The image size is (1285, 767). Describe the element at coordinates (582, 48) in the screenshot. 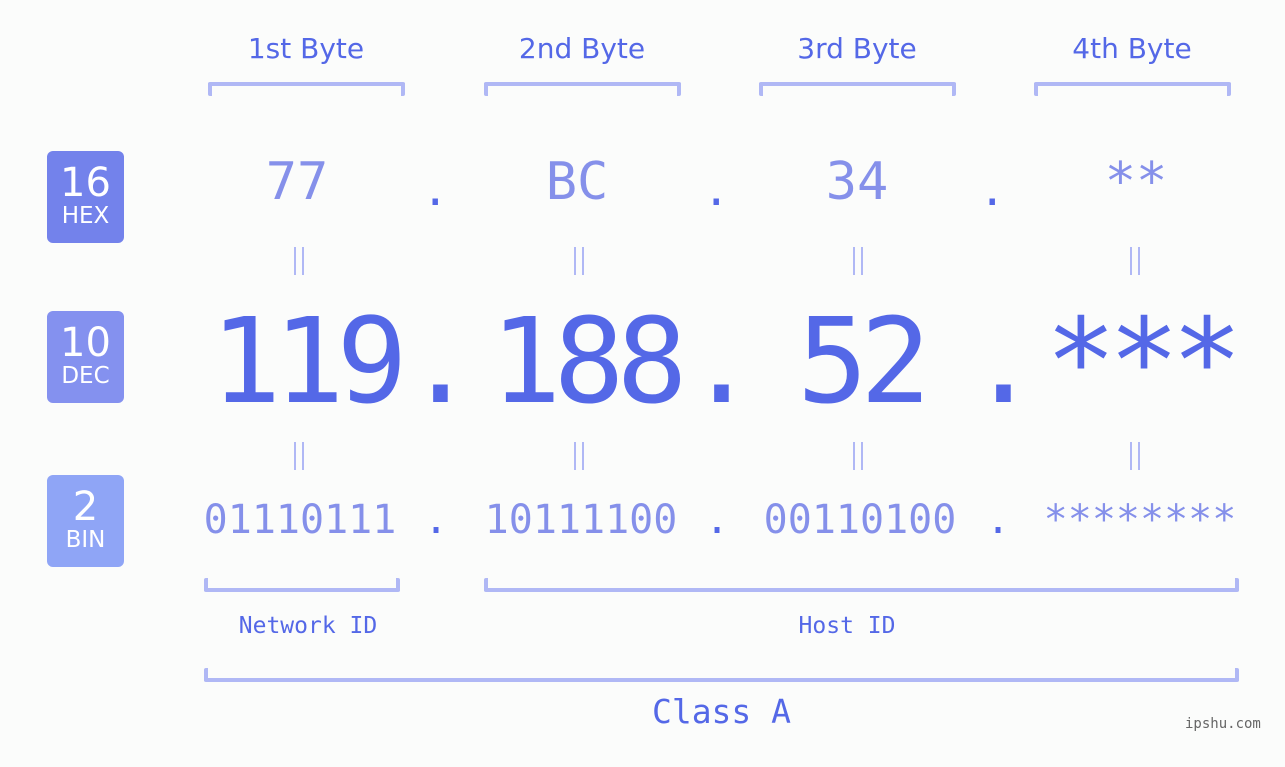

I see `byte-header-2: 2nd Byte` at that location.